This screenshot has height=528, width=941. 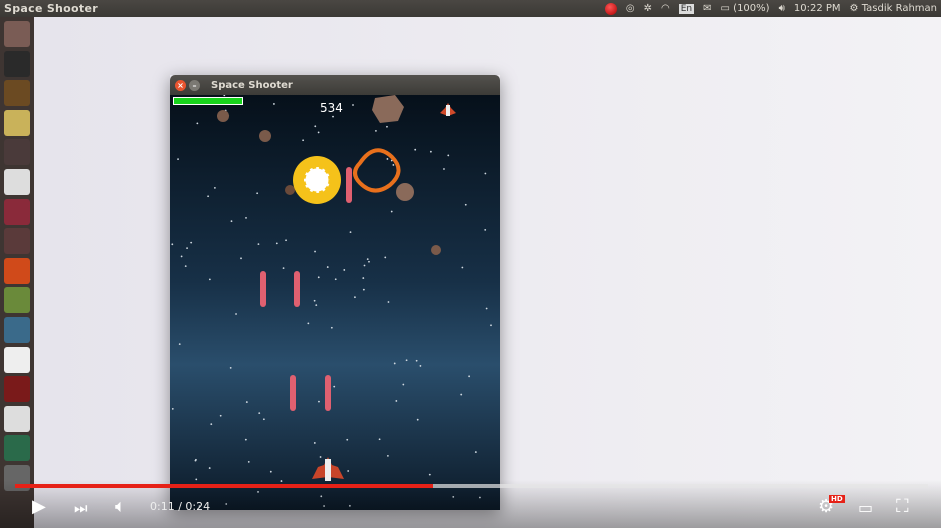 What do you see at coordinates (17, 300) in the screenshot?
I see `libreoffice-calc-icon` at bounding box center [17, 300].